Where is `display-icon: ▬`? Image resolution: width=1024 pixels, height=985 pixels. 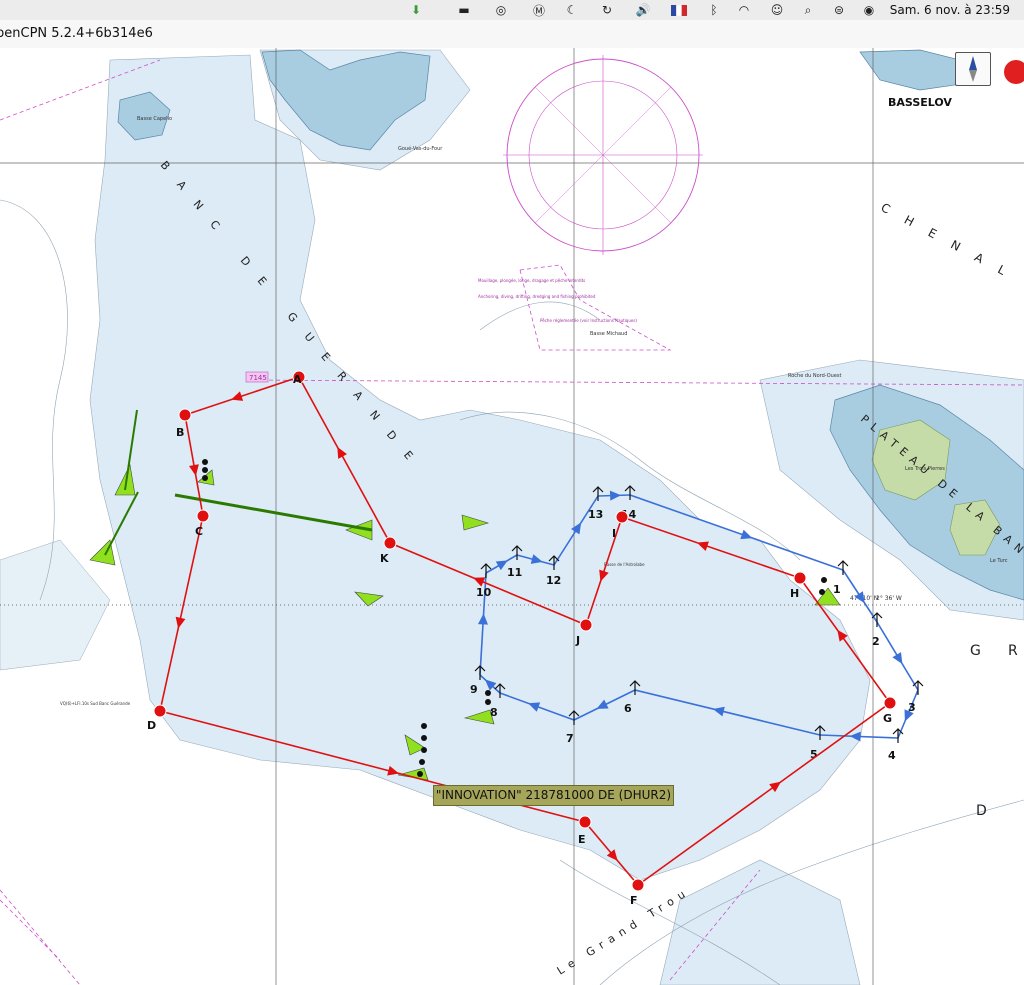 display-icon: ▬ is located at coordinates (464, 10).